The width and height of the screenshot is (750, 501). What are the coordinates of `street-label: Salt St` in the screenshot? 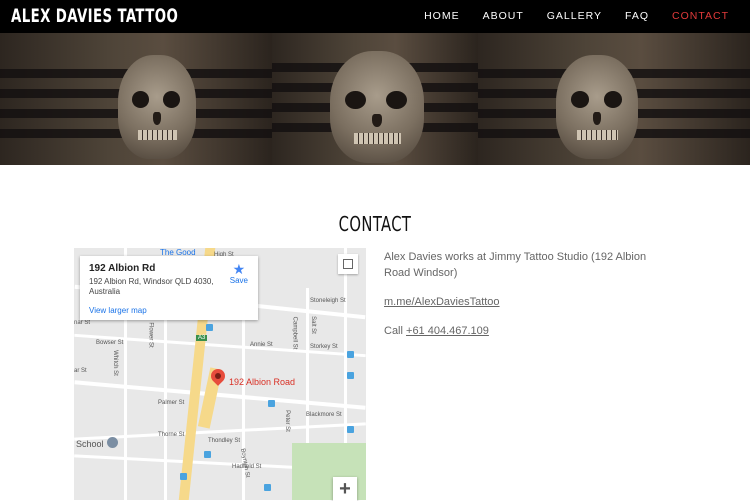 It's located at (312, 325).